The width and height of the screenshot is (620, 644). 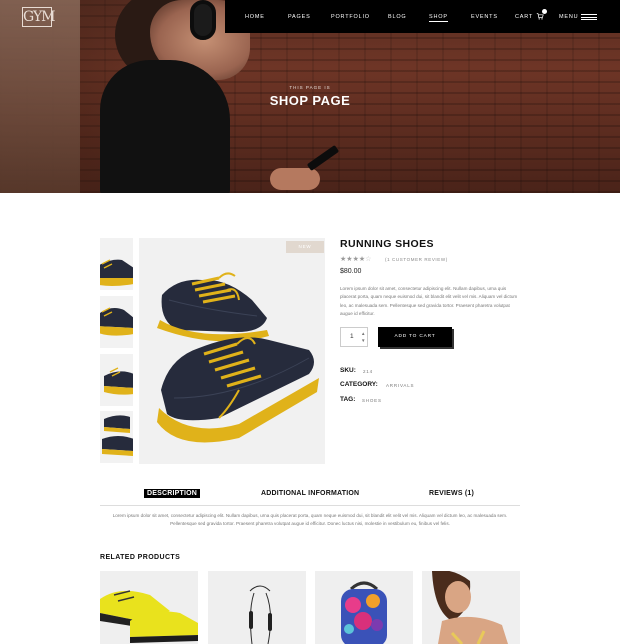 What do you see at coordinates (415, 337) in the screenshot?
I see `add-to-cart-button: ADD TO CART` at bounding box center [415, 337].